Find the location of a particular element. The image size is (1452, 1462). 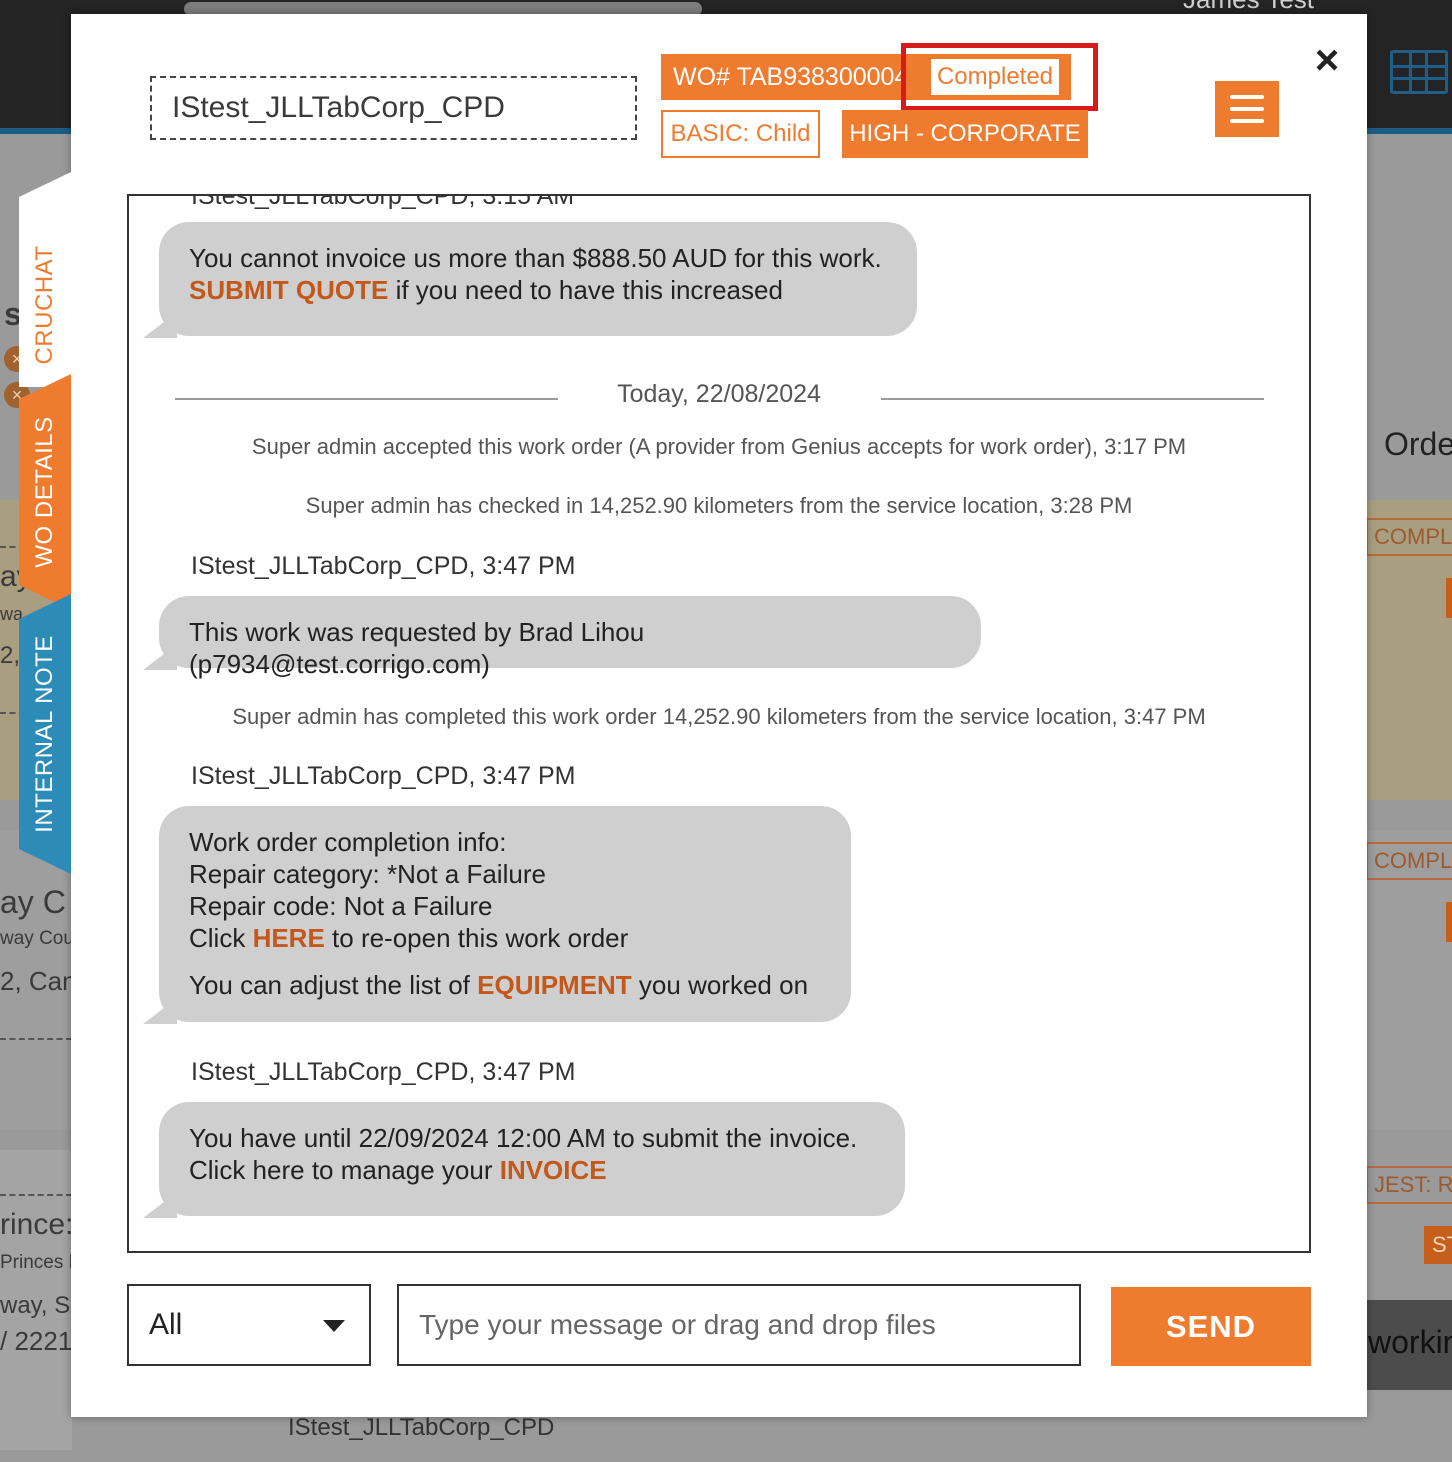

background-text: Princes H is located at coordinates (41, 1262).